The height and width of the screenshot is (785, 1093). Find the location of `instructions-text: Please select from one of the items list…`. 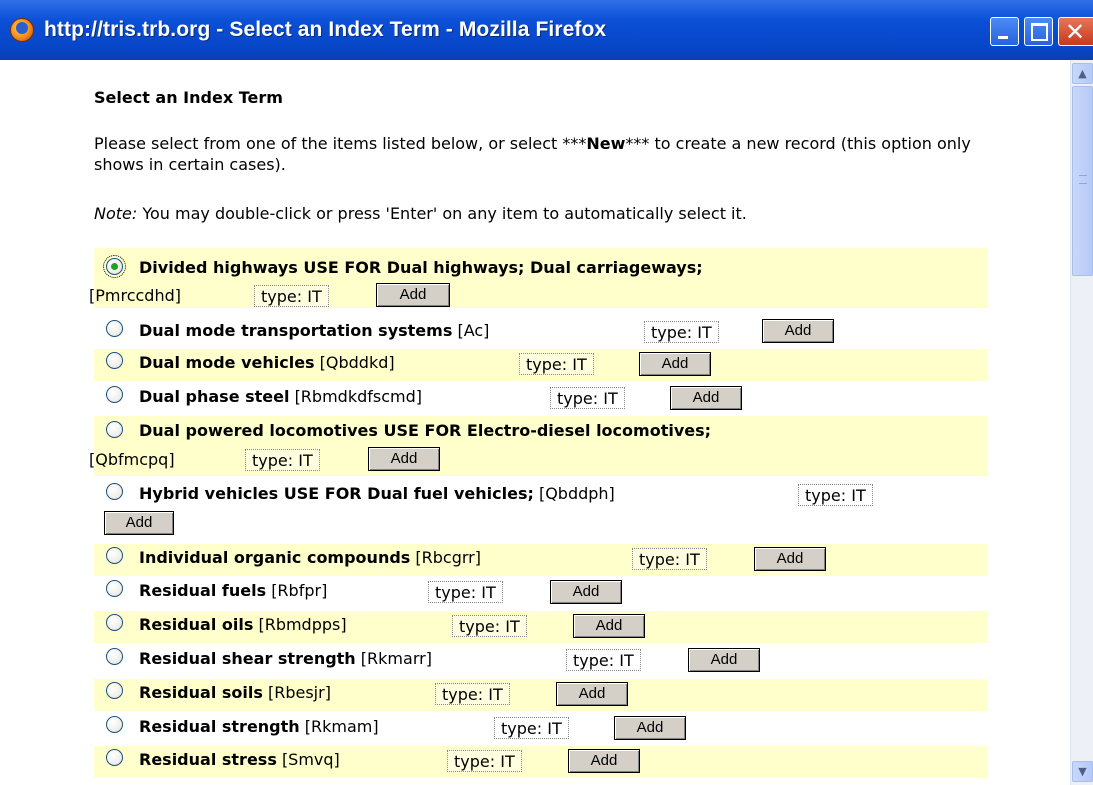

instructions-text: Please select from one of the items list… is located at coordinates (534, 154).